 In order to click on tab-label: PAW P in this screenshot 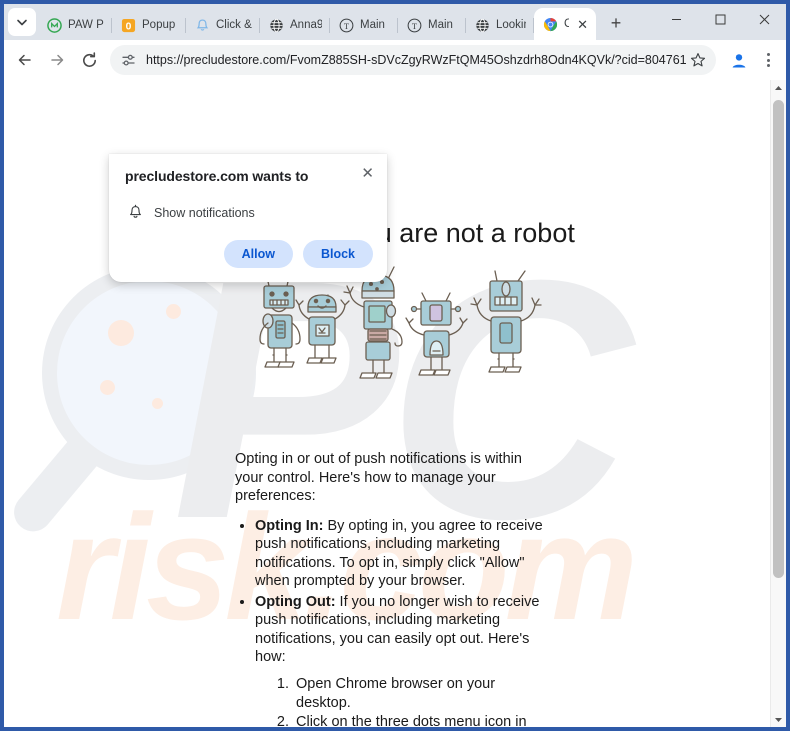, I will do `click(86, 25)`.